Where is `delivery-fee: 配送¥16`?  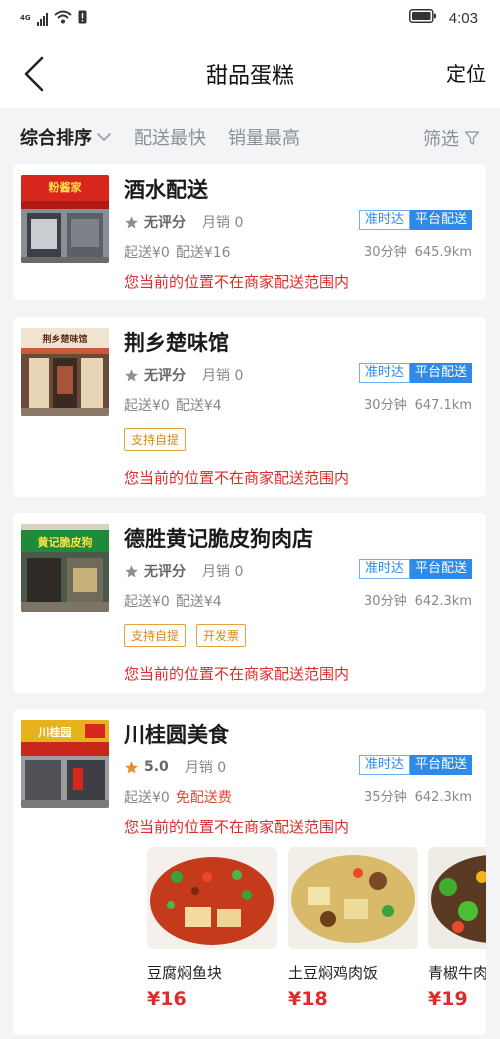
delivery-fee: 配送¥16 is located at coordinates (203, 253).